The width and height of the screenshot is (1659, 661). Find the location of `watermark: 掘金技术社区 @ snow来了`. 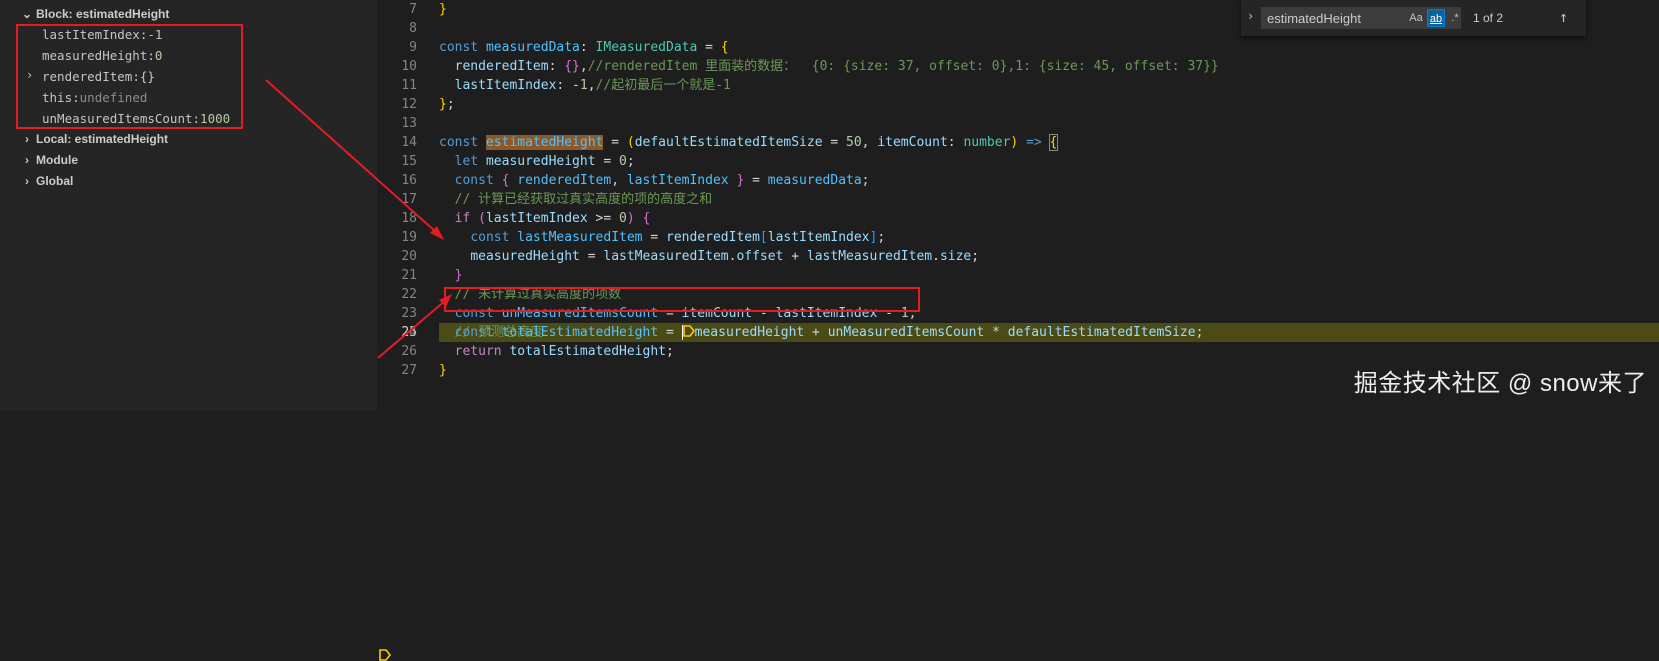

watermark: 掘金技术社区 @ snow来了 is located at coordinates (1500, 383).